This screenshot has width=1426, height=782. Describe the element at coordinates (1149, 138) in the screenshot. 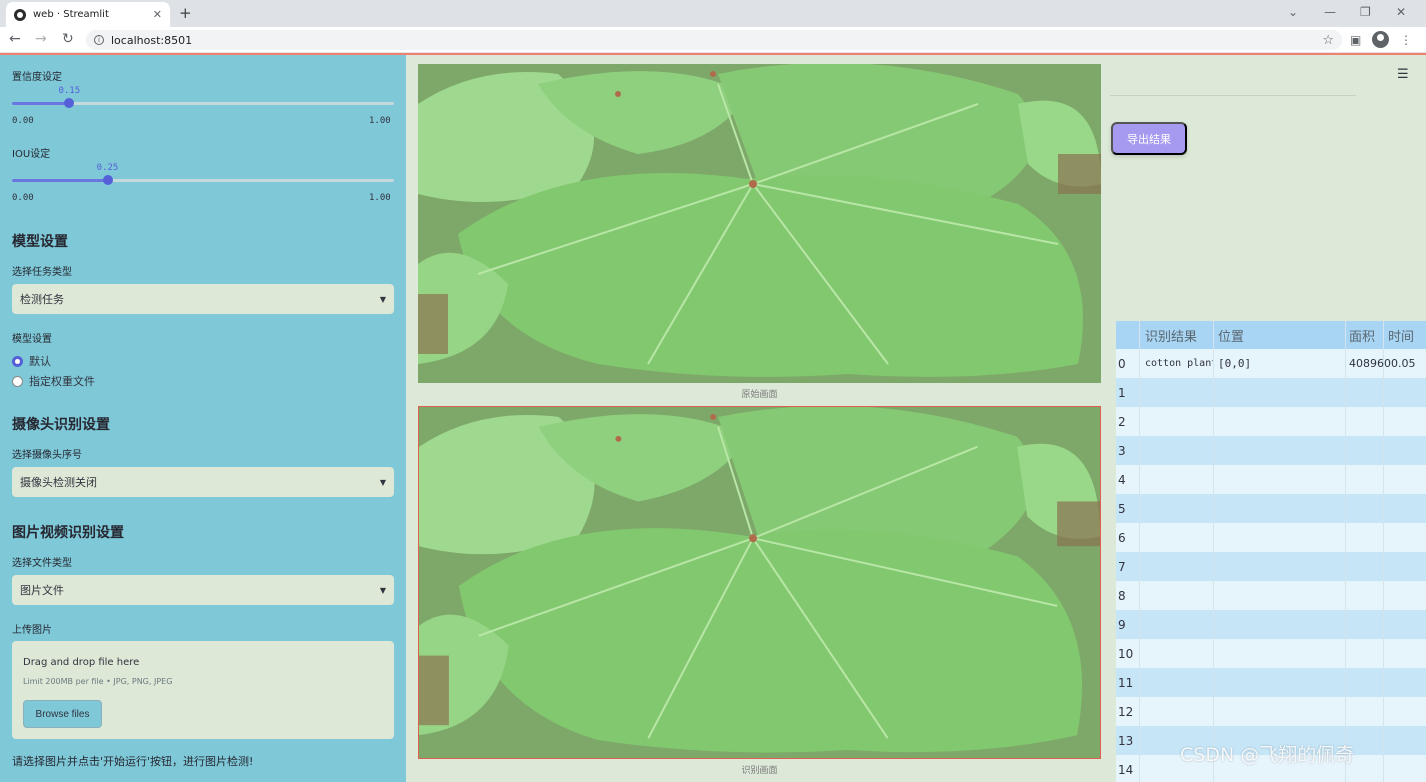

I see `export-results-button: 导出结果` at that location.